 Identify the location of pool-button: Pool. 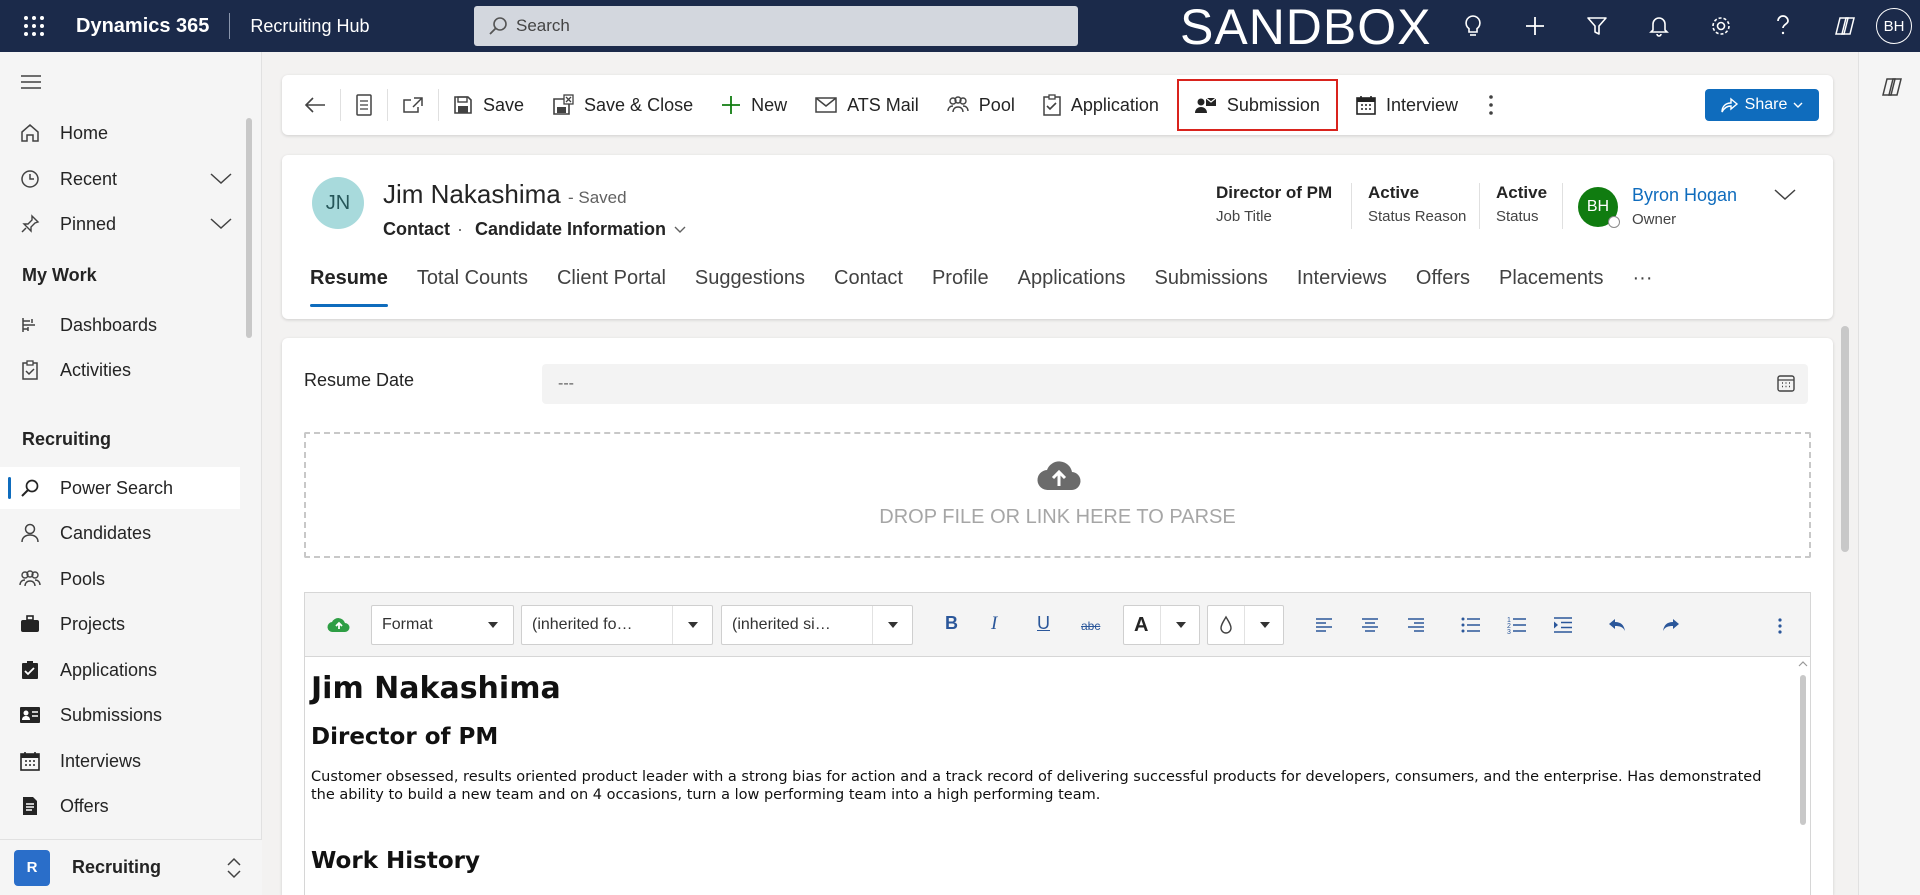
(981, 105).